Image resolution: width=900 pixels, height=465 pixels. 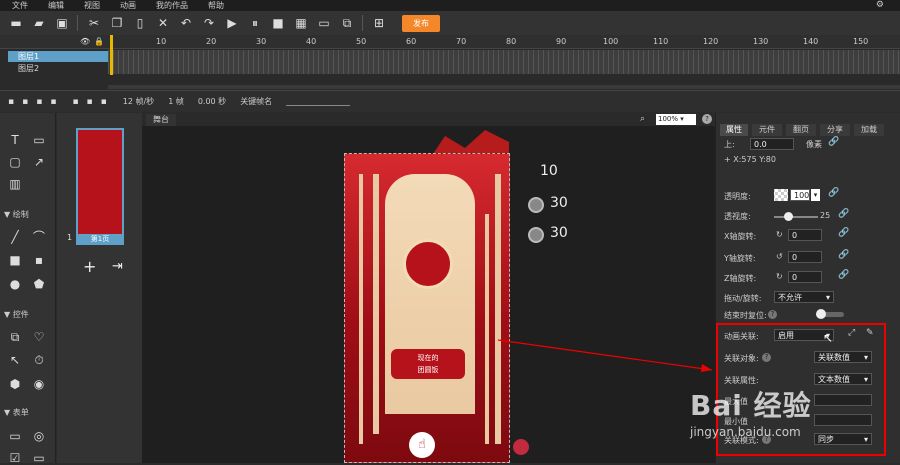 I want to click on tab-pageflip: 翻页, so click(x=801, y=130).